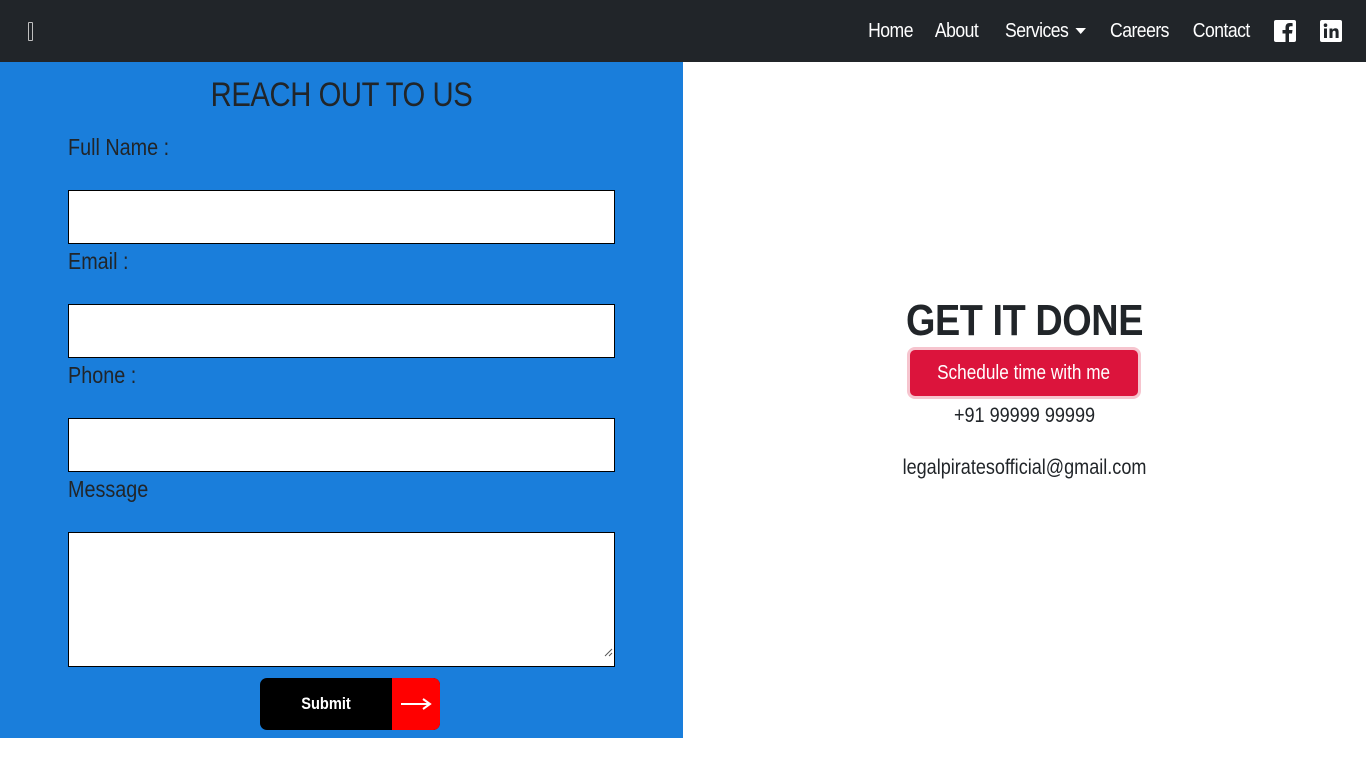 The width and height of the screenshot is (1366, 768). I want to click on phone-label: Phone :, so click(102, 375).